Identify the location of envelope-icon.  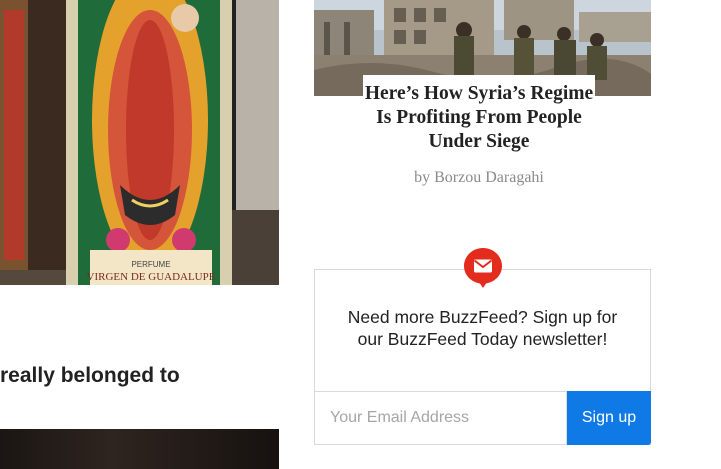
(483, 267).